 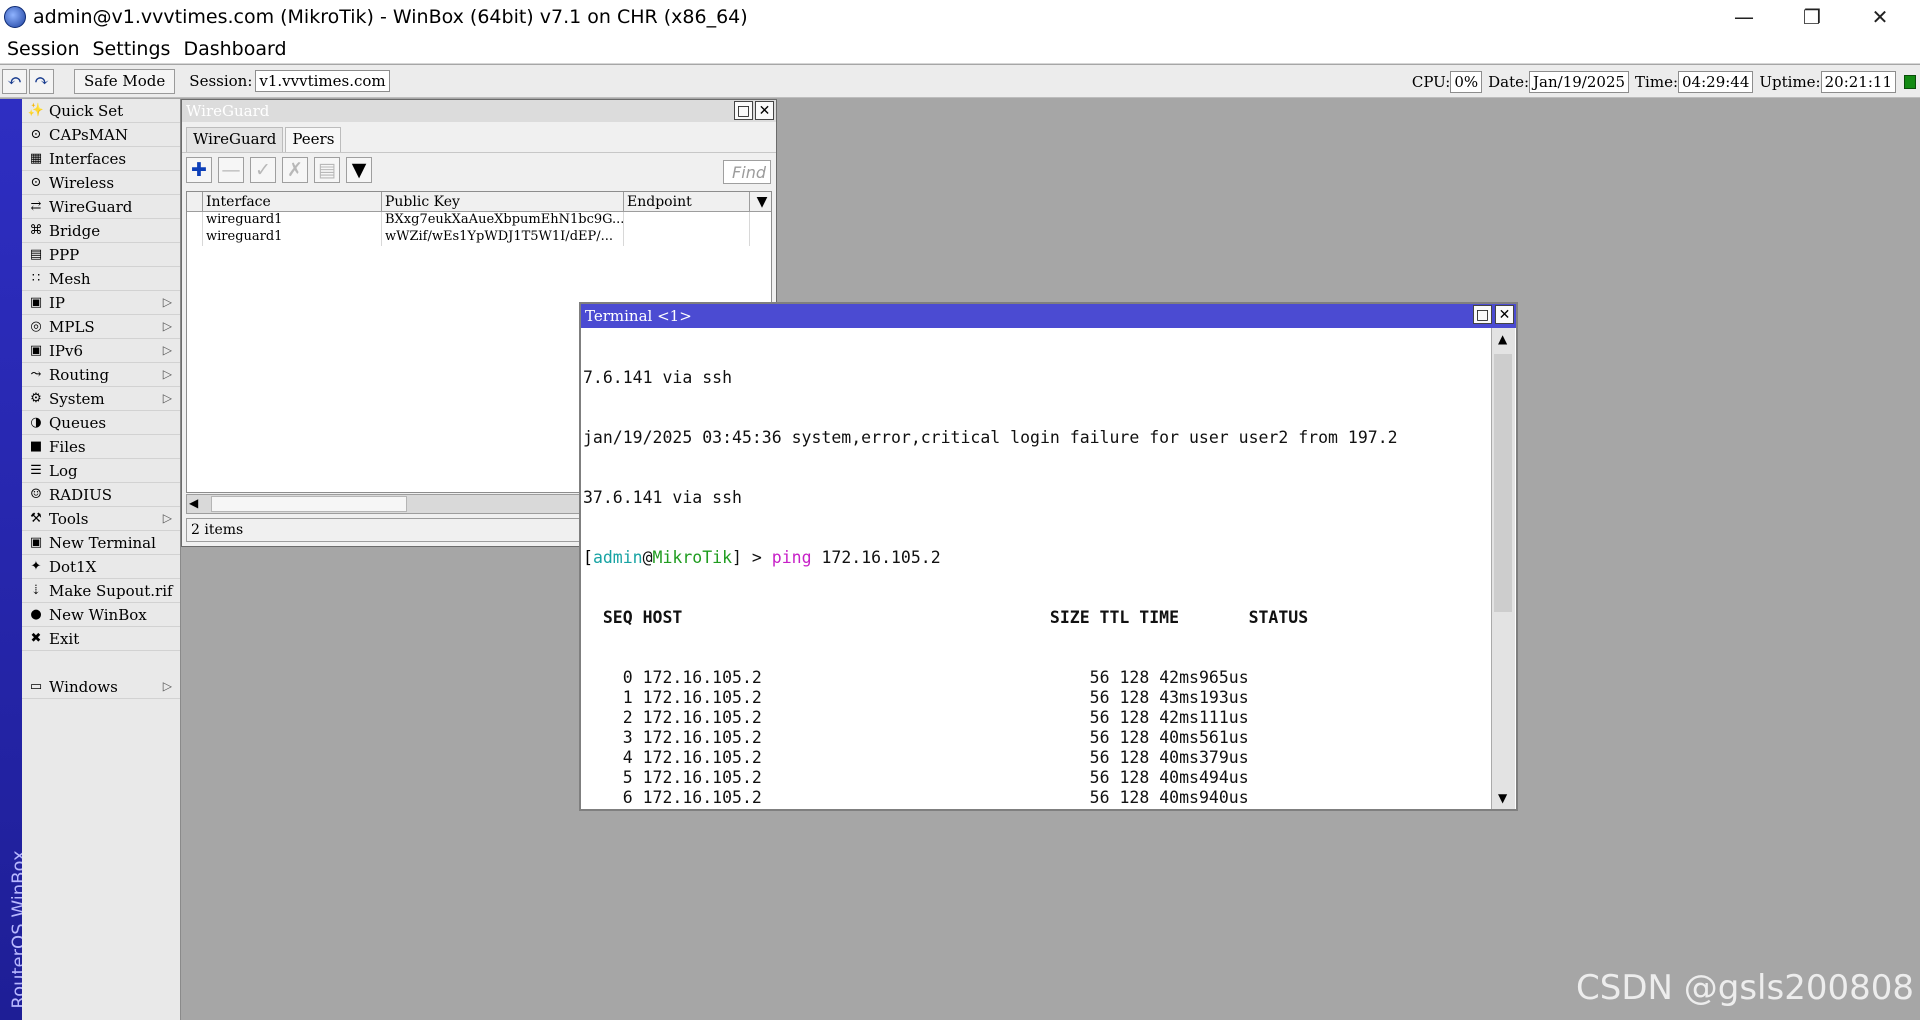 I want to click on sidebar-item-label: Quick Set, so click(x=86, y=110).